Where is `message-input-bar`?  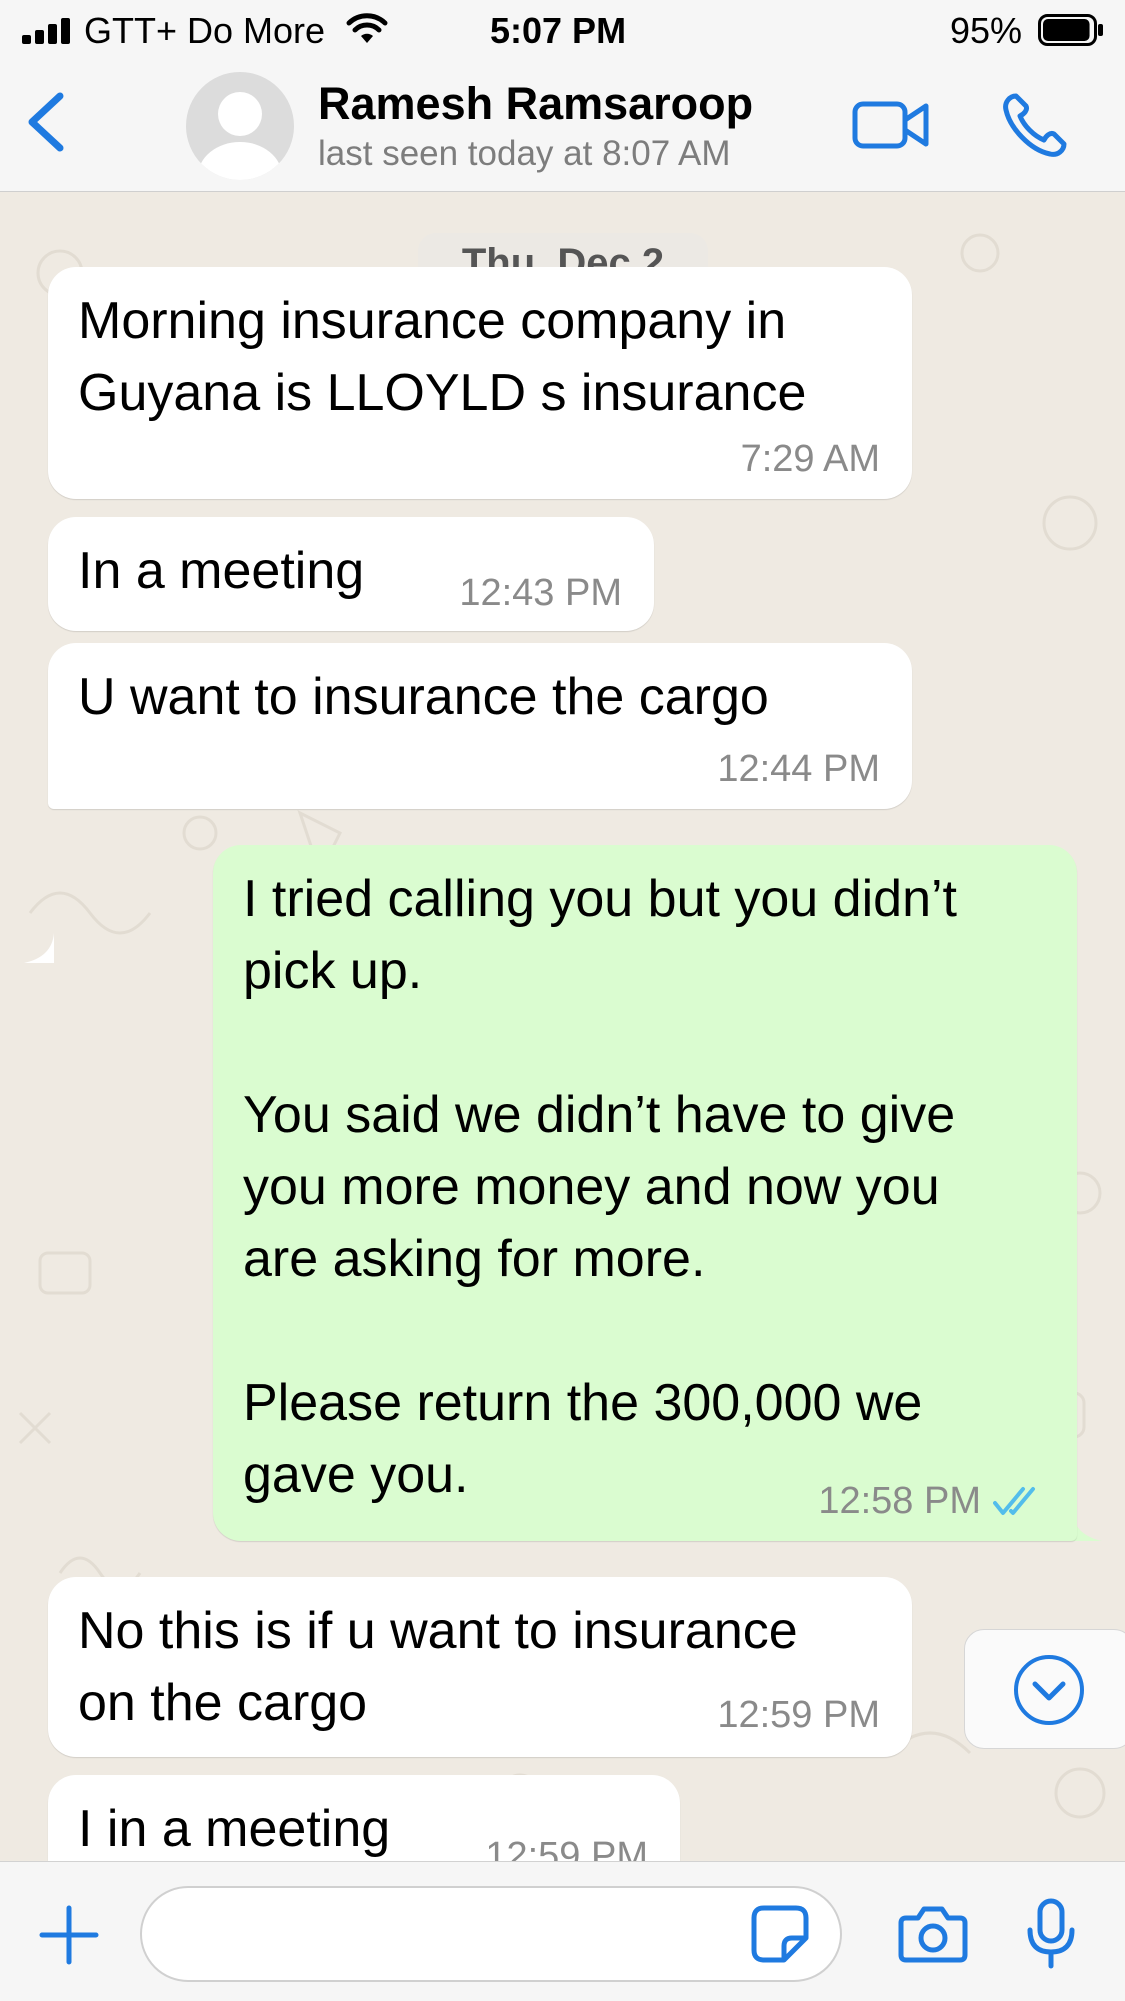 message-input-bar is located at coordinates (562, 1931).